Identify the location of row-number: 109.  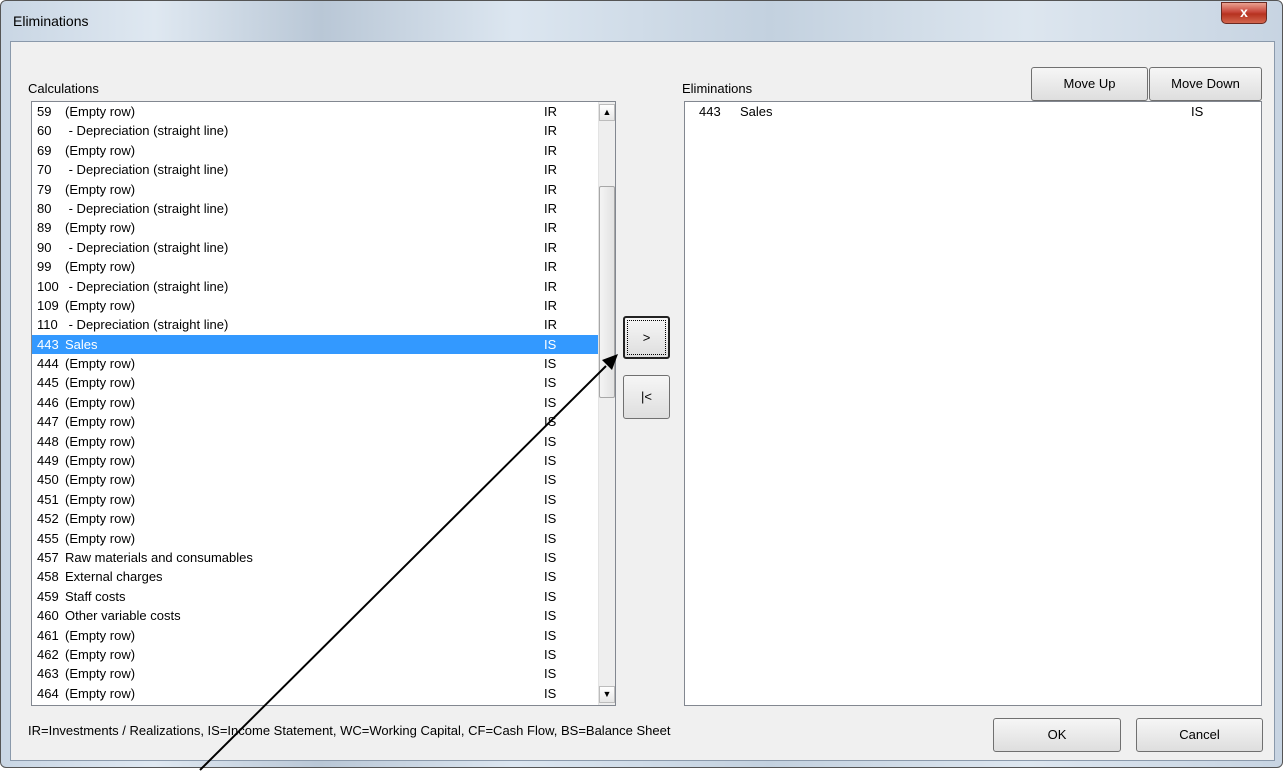
(48, 305).